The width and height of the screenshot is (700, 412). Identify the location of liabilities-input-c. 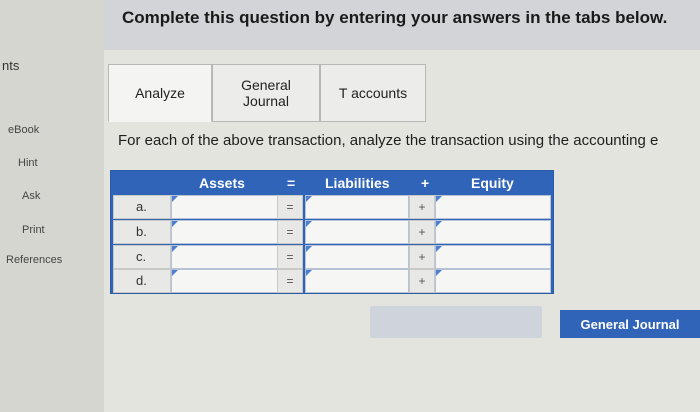
(357, 257).